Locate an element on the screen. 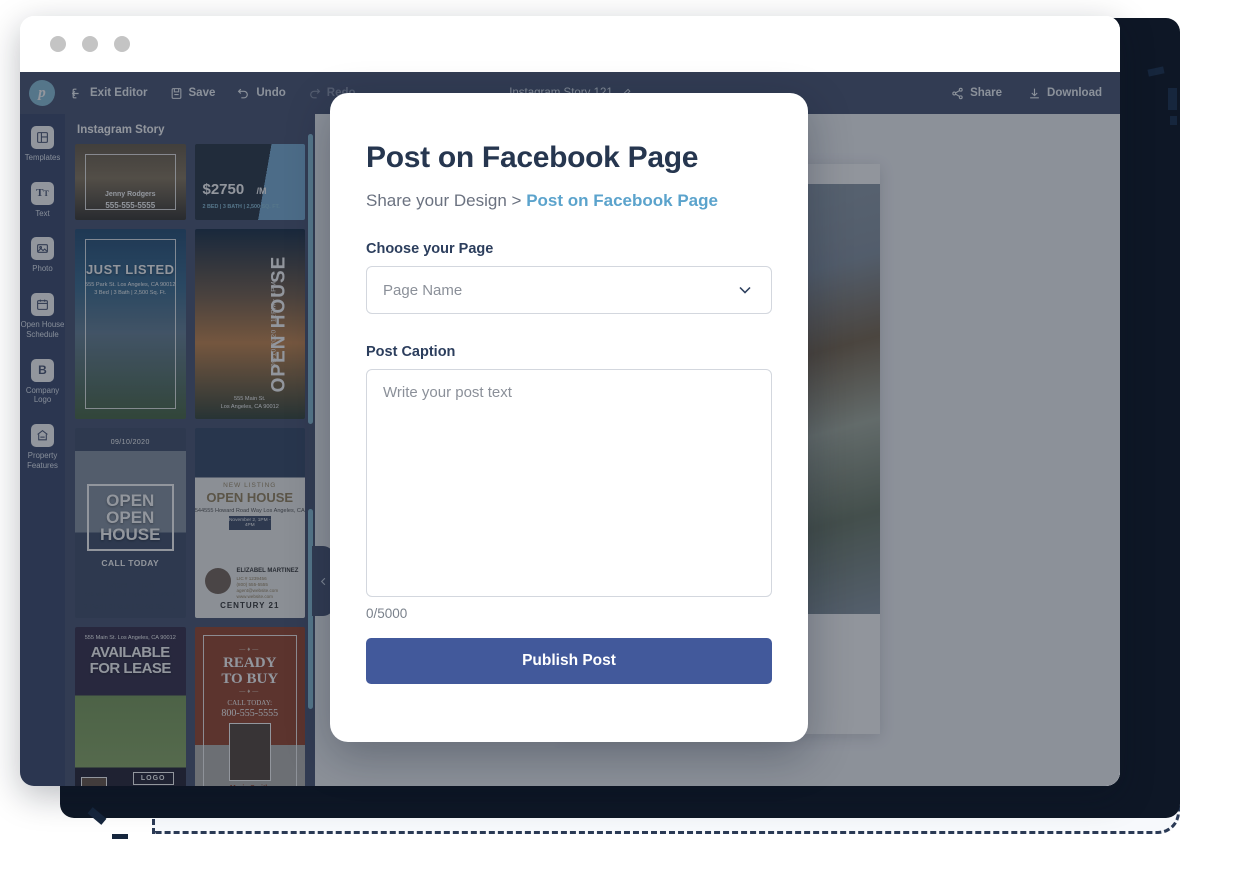  breadcrumb-current: Post on Facebook Page is located at coordinates (622, 200).